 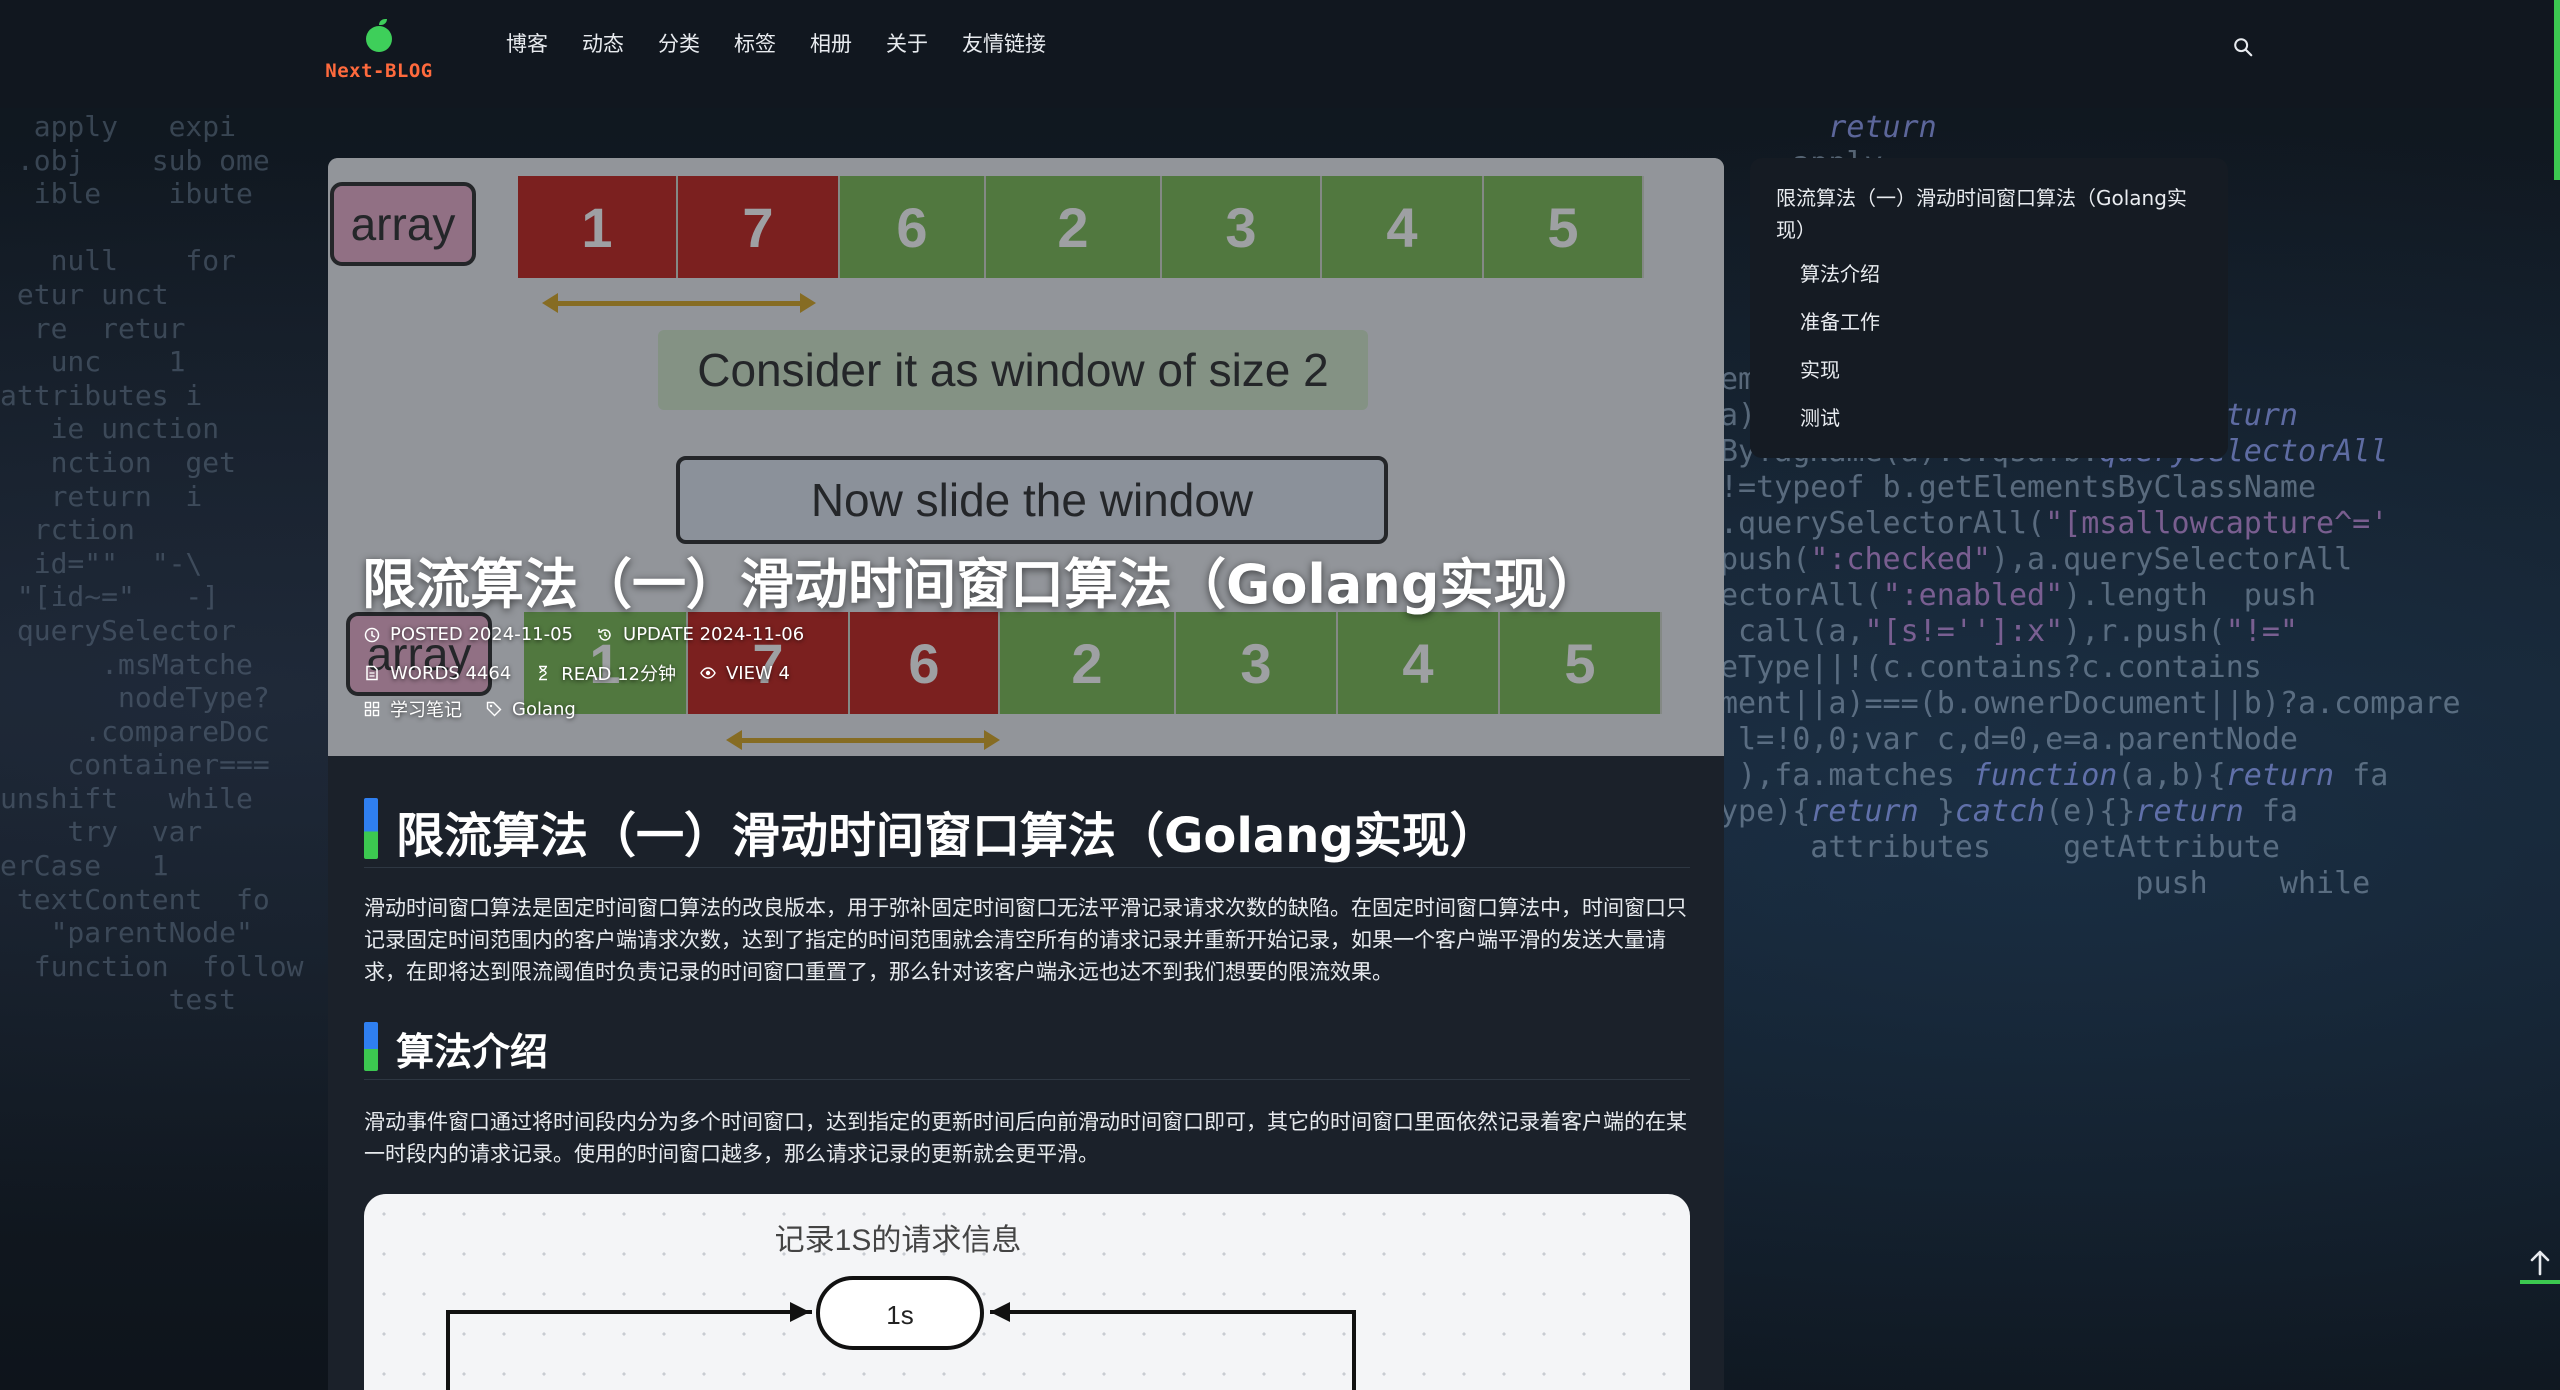 I want to click on site-logo: Next-BLOG, so click(x=379, y=55).